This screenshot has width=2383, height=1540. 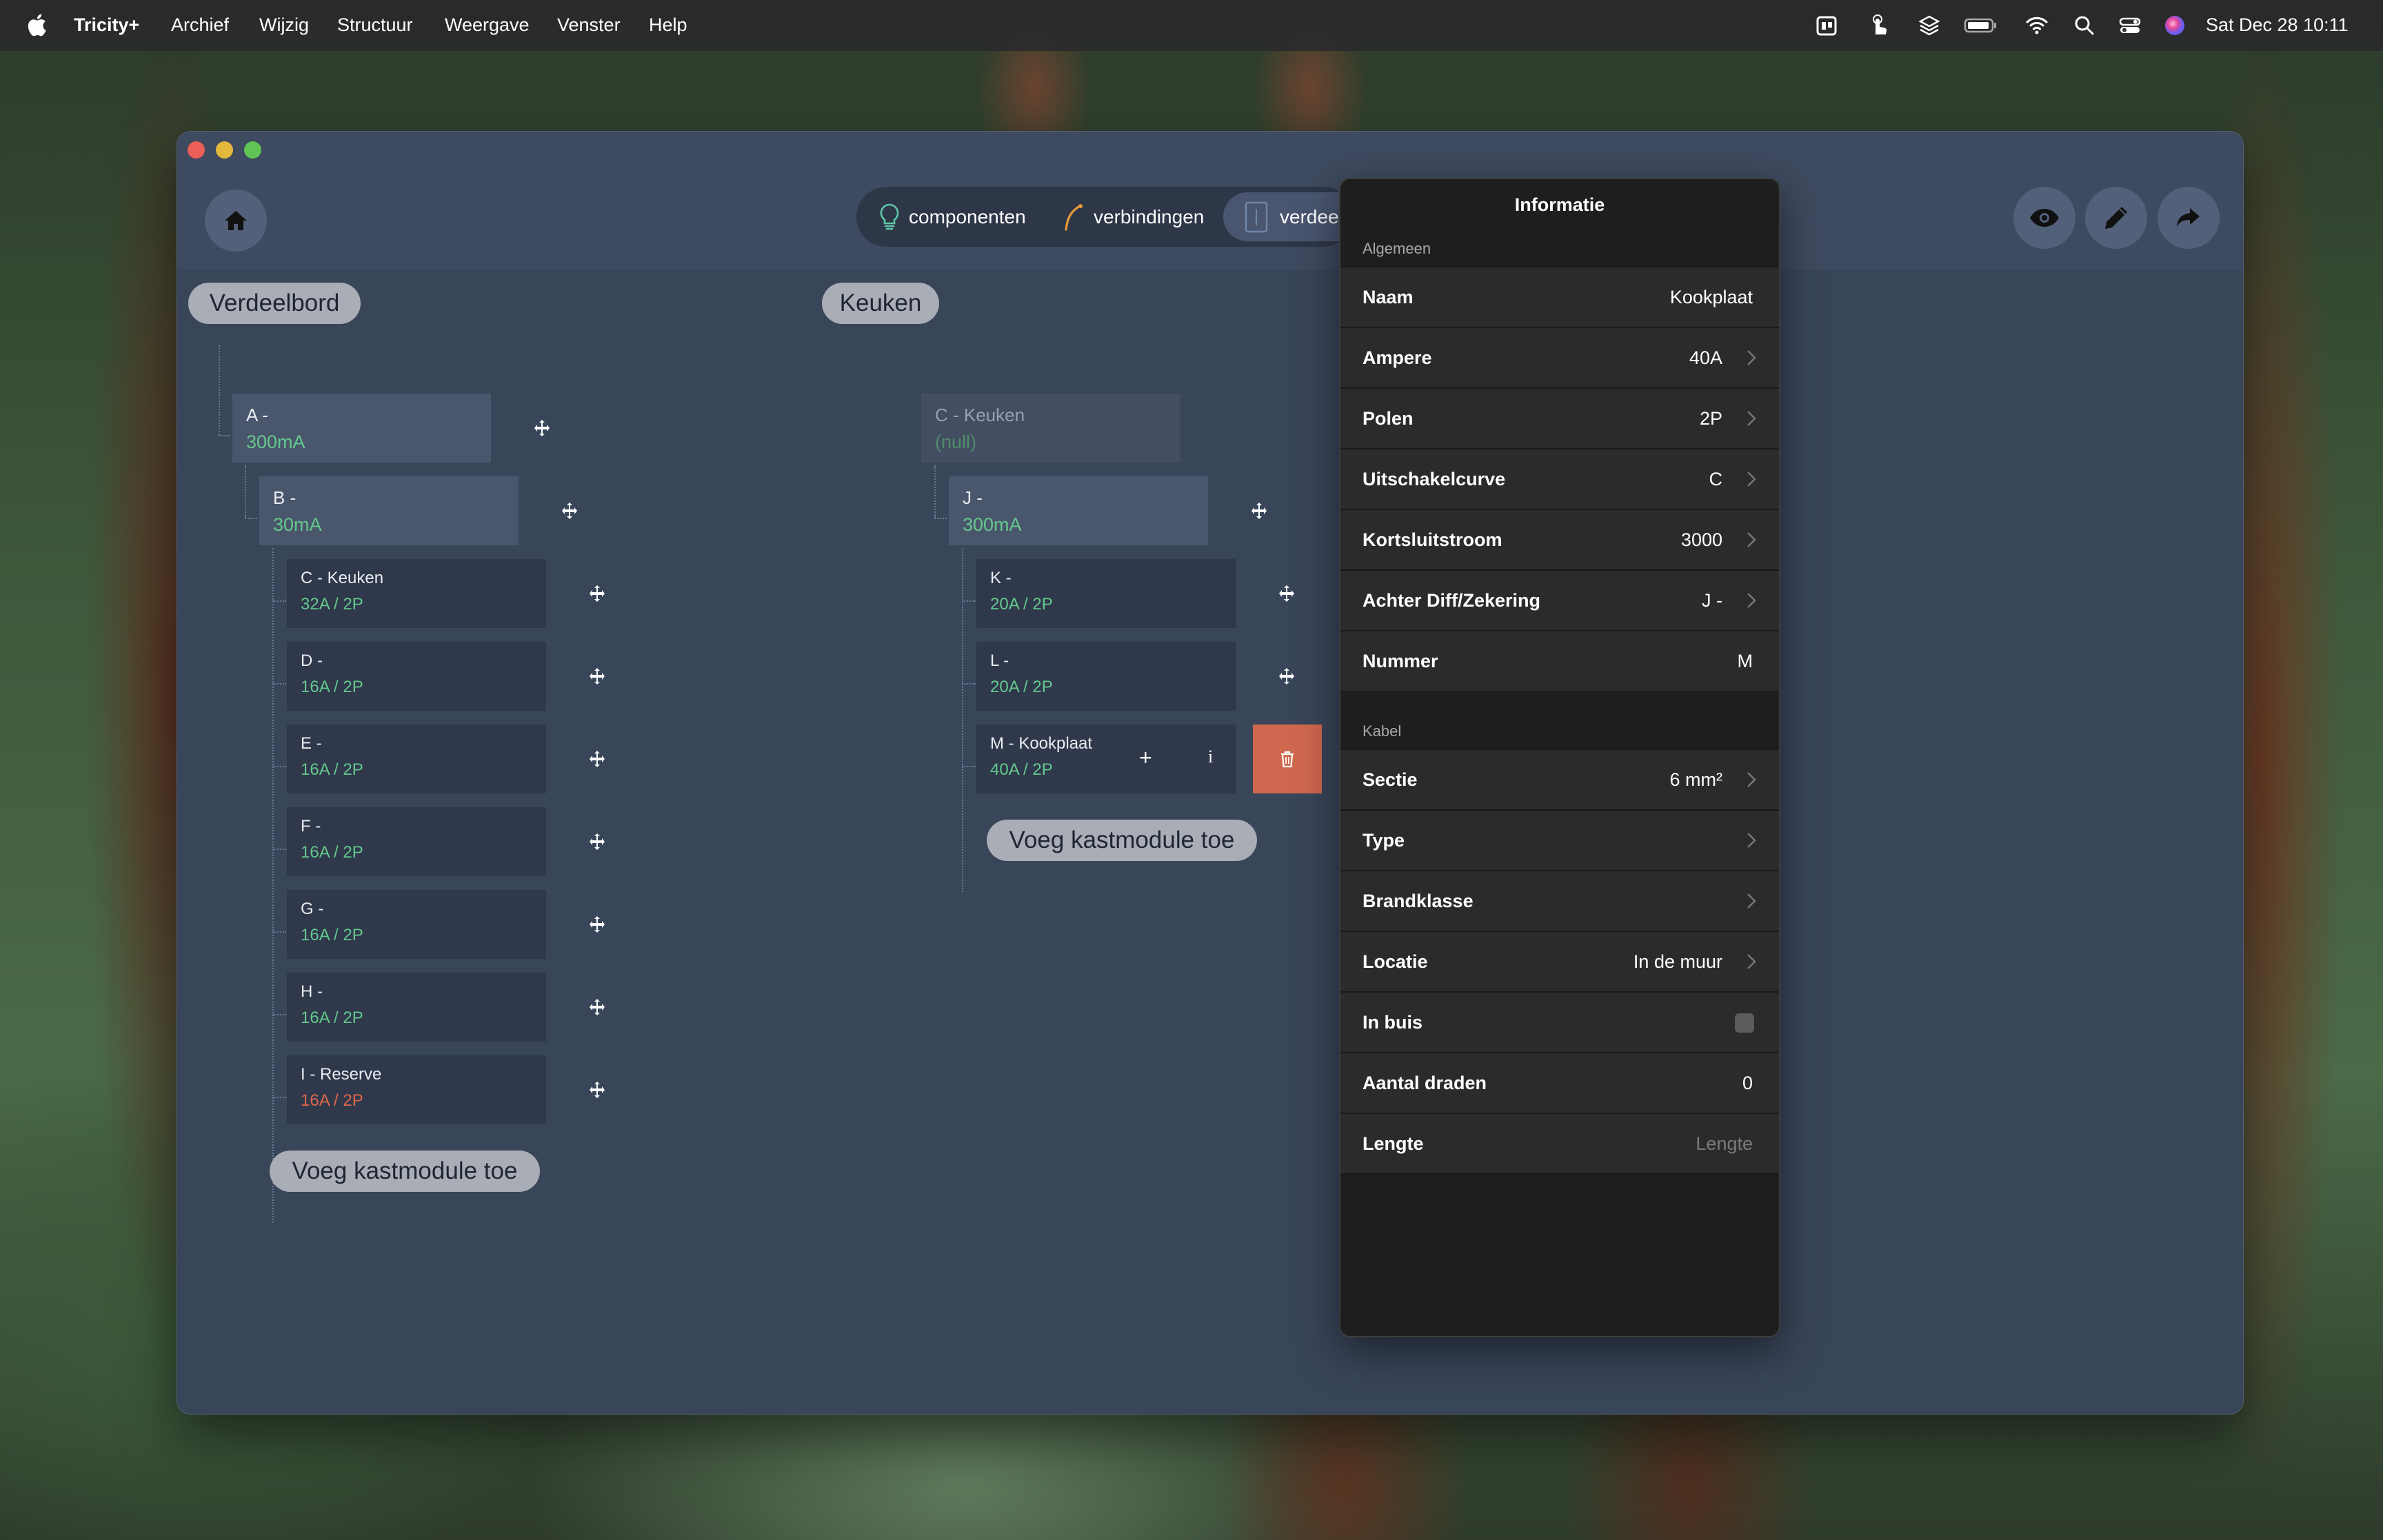 What do you see at coordinates (1929, 26) in the screenshot?
I see `layers-status-icon` at bounding box center [1929, 26].